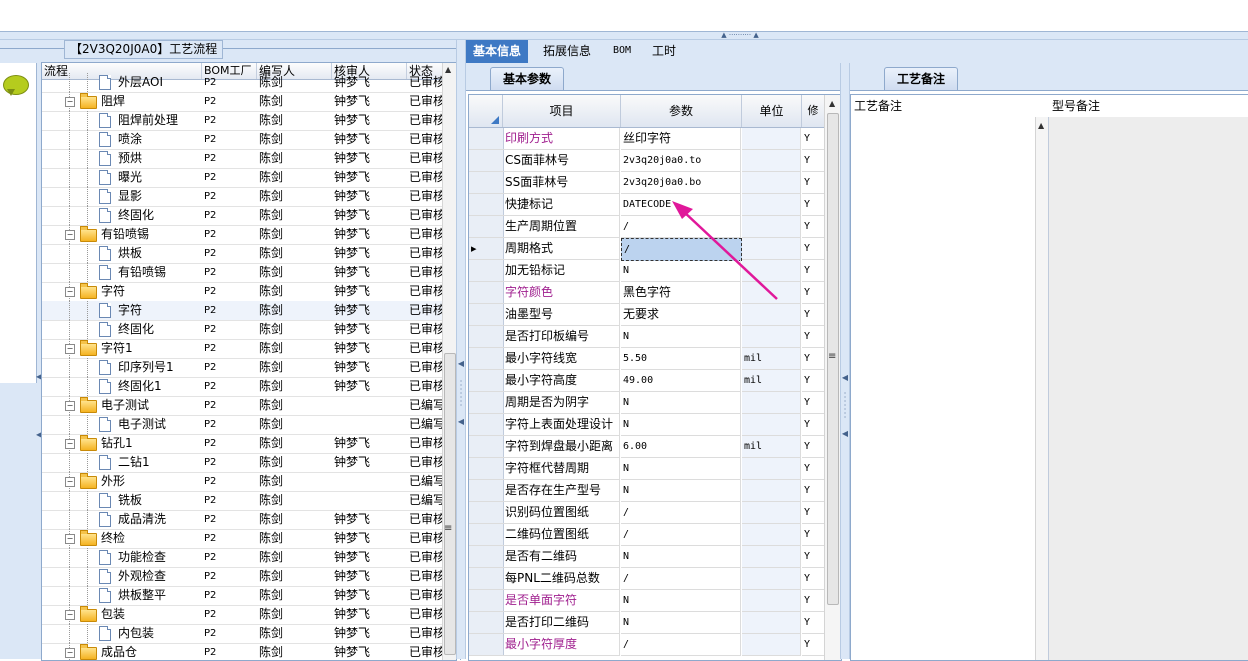 Image resolution: width=1248 pixels, height=661 pixels. What do you see at coordinates (120, 158) in the screenshot?
I see `tree-node: 预烘` at bounding box center [120, 158].